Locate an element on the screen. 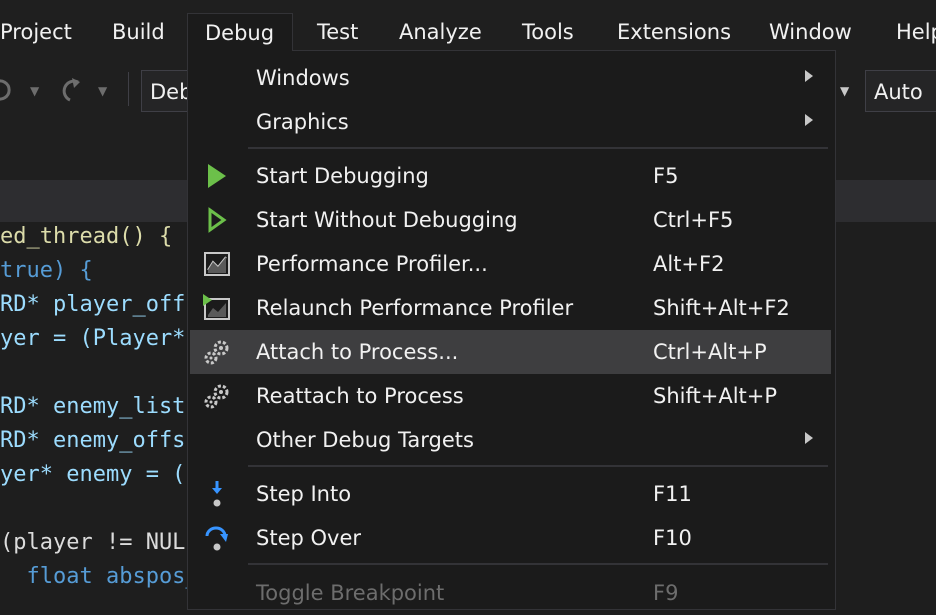 Image resolution: width=936 pixels, height=615 pixels. menu-item-label: Start Debugging is located at coordinates (342, 176).